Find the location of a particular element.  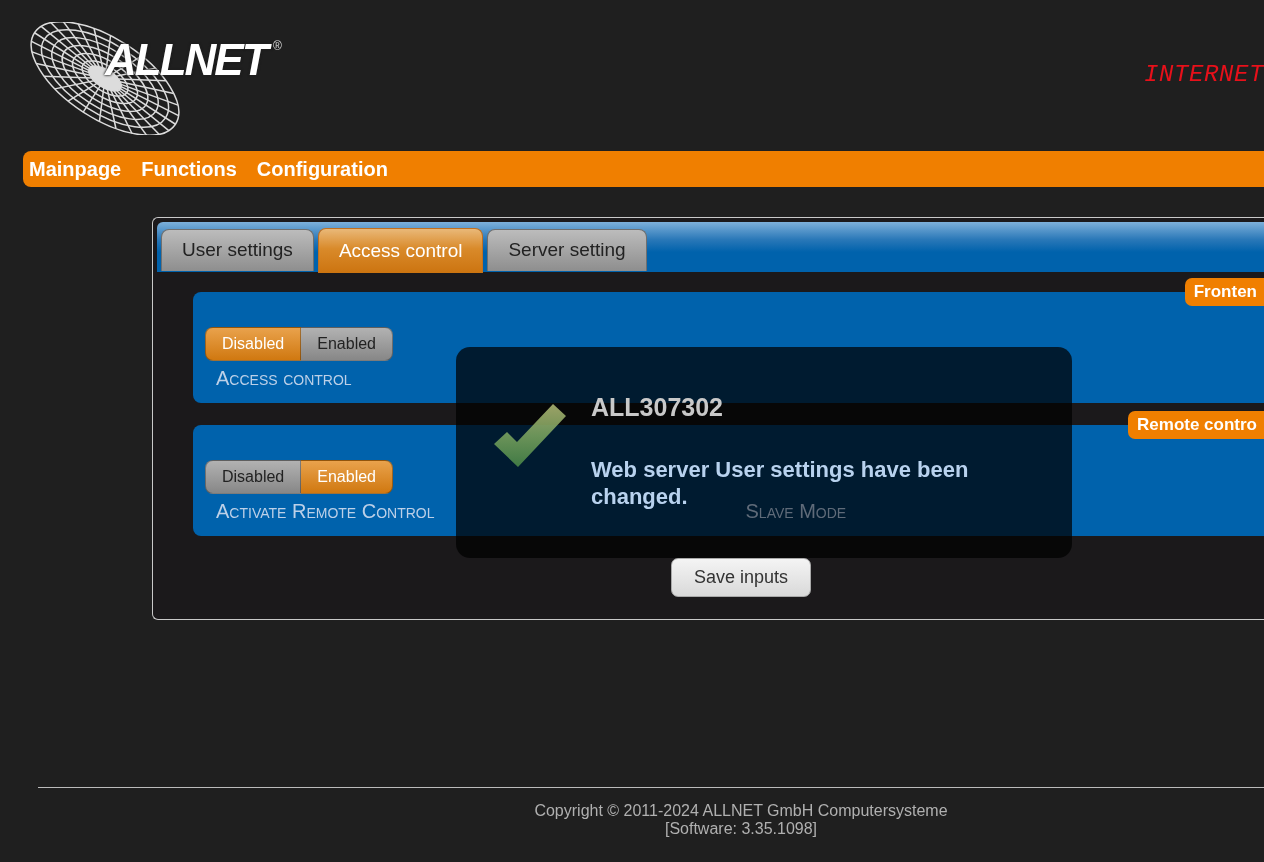

nav-link: Configuration is located at coordinates (322, 169).